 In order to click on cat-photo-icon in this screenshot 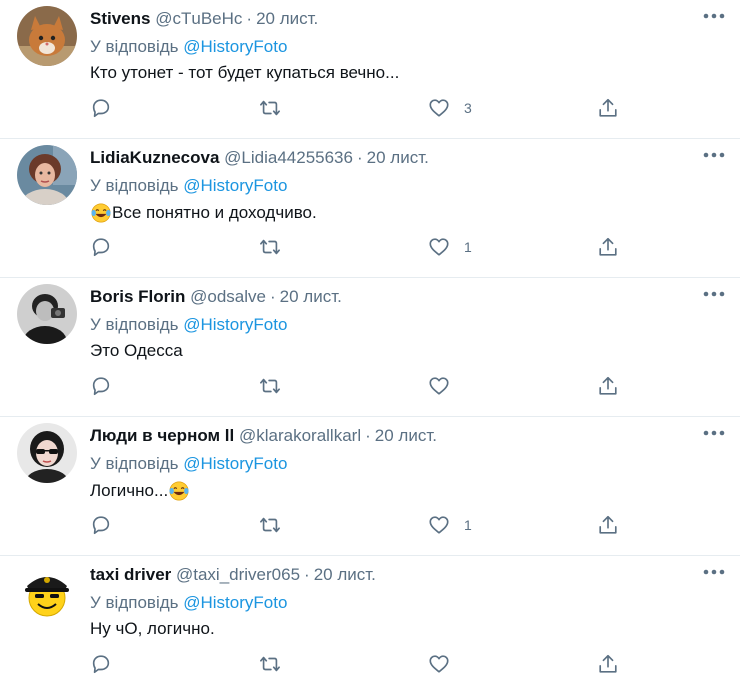, I will do `click(47, 36)`.